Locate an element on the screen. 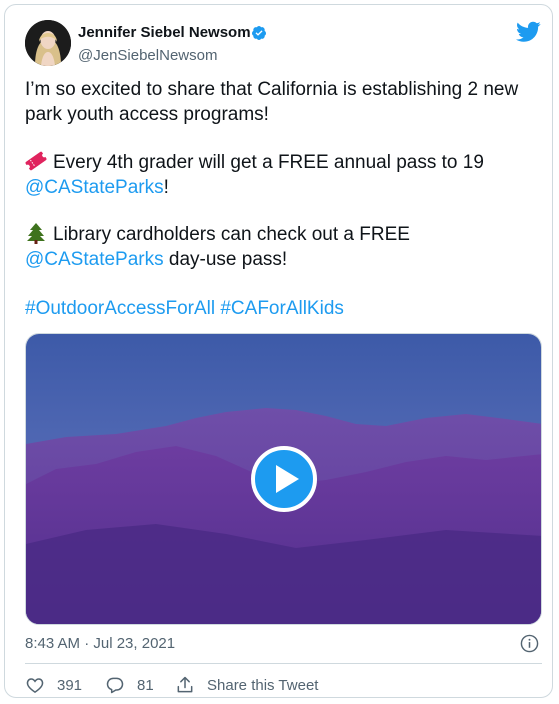  mention-castateparks-1: @CAStateParks is located at coordinates (94, 187).